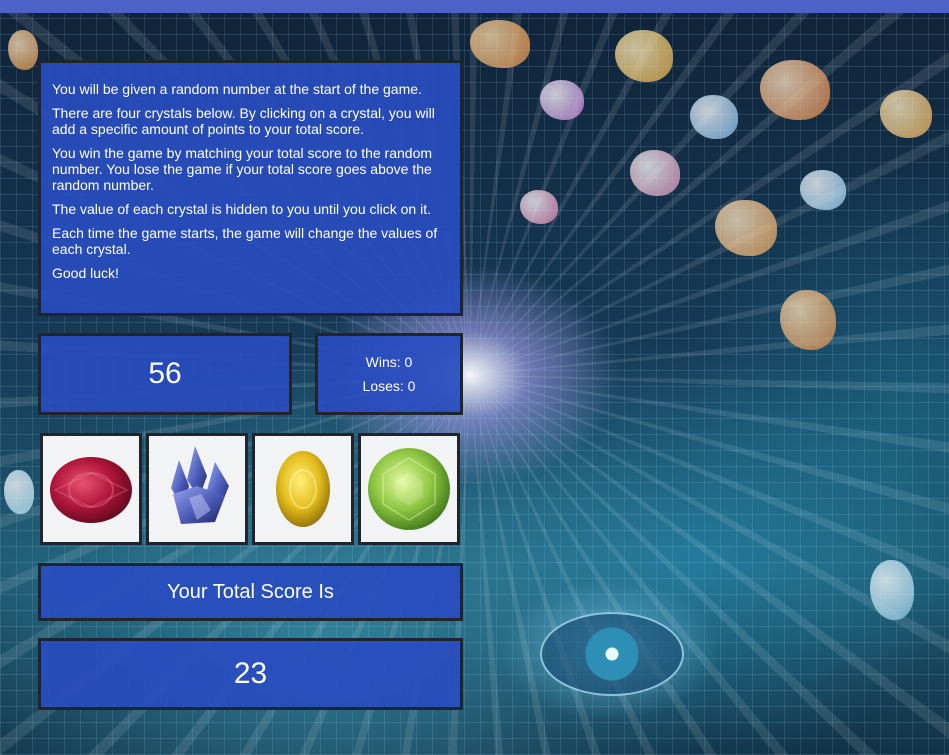 This screenshot has width=949, height=755. I want to click on wins-counter: Wins: 0, so click(389, 362).